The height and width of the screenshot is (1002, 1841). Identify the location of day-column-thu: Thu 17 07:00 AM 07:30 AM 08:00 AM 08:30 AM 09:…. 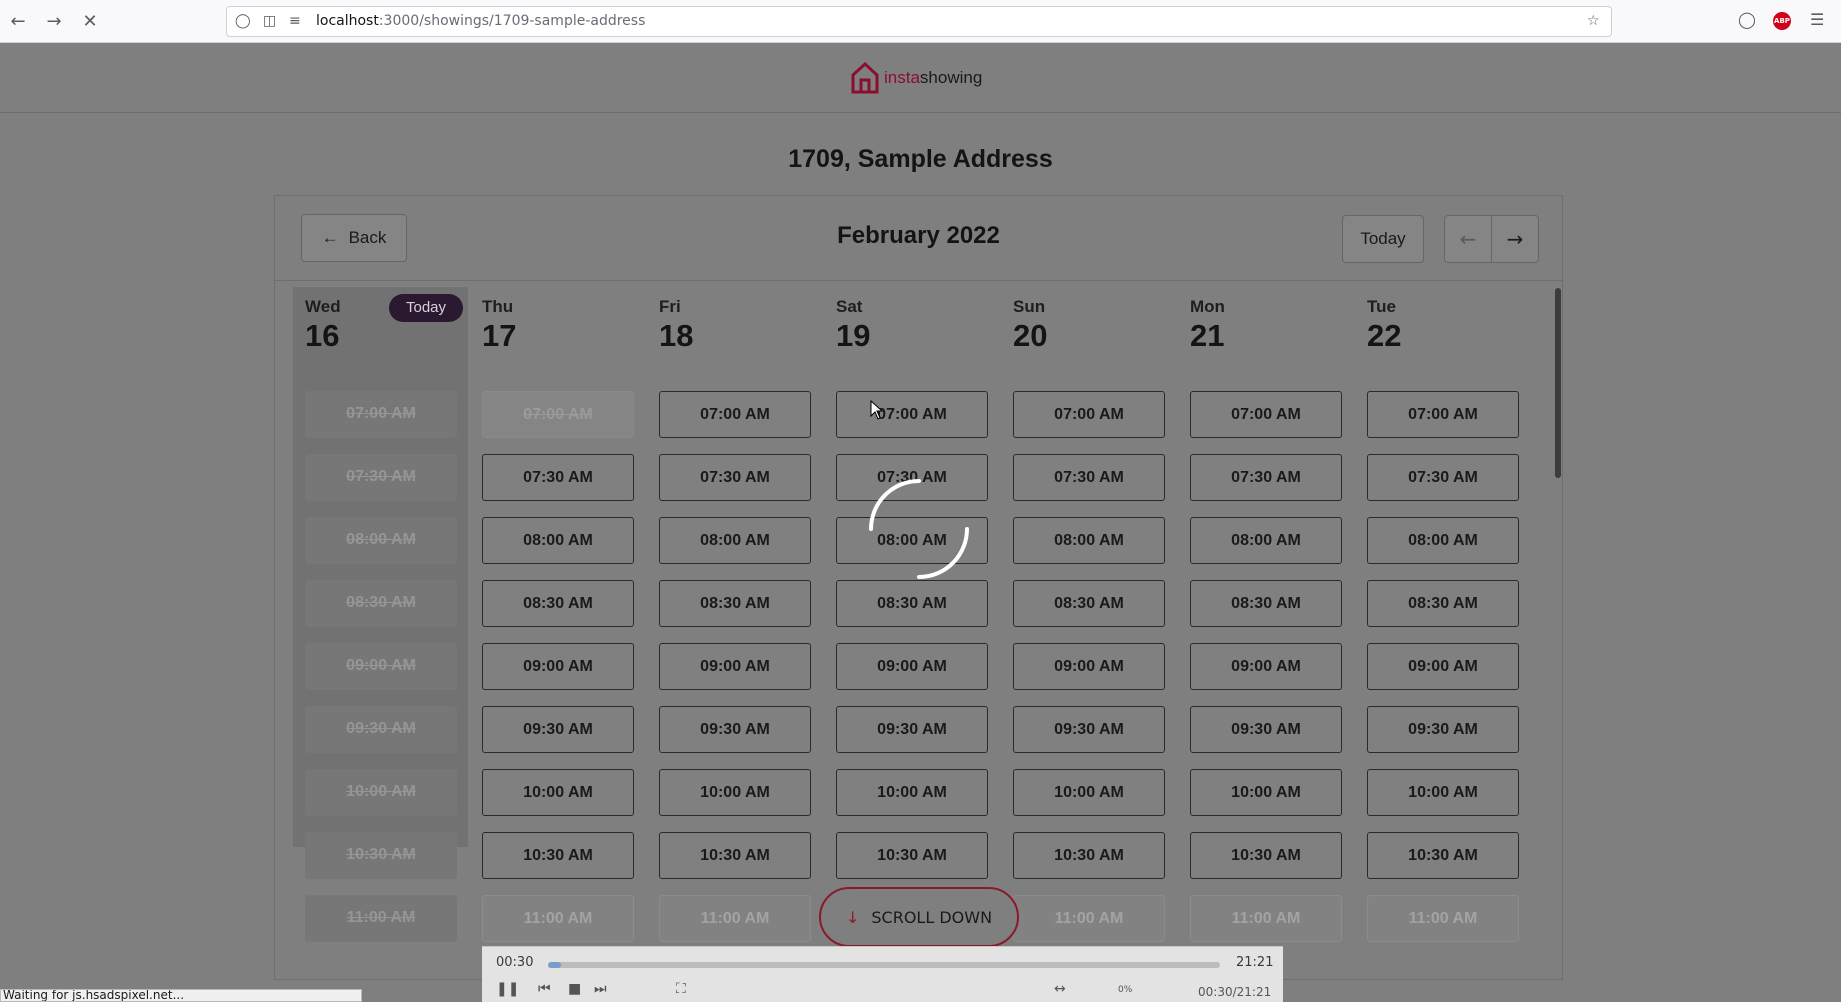
(557, 614).